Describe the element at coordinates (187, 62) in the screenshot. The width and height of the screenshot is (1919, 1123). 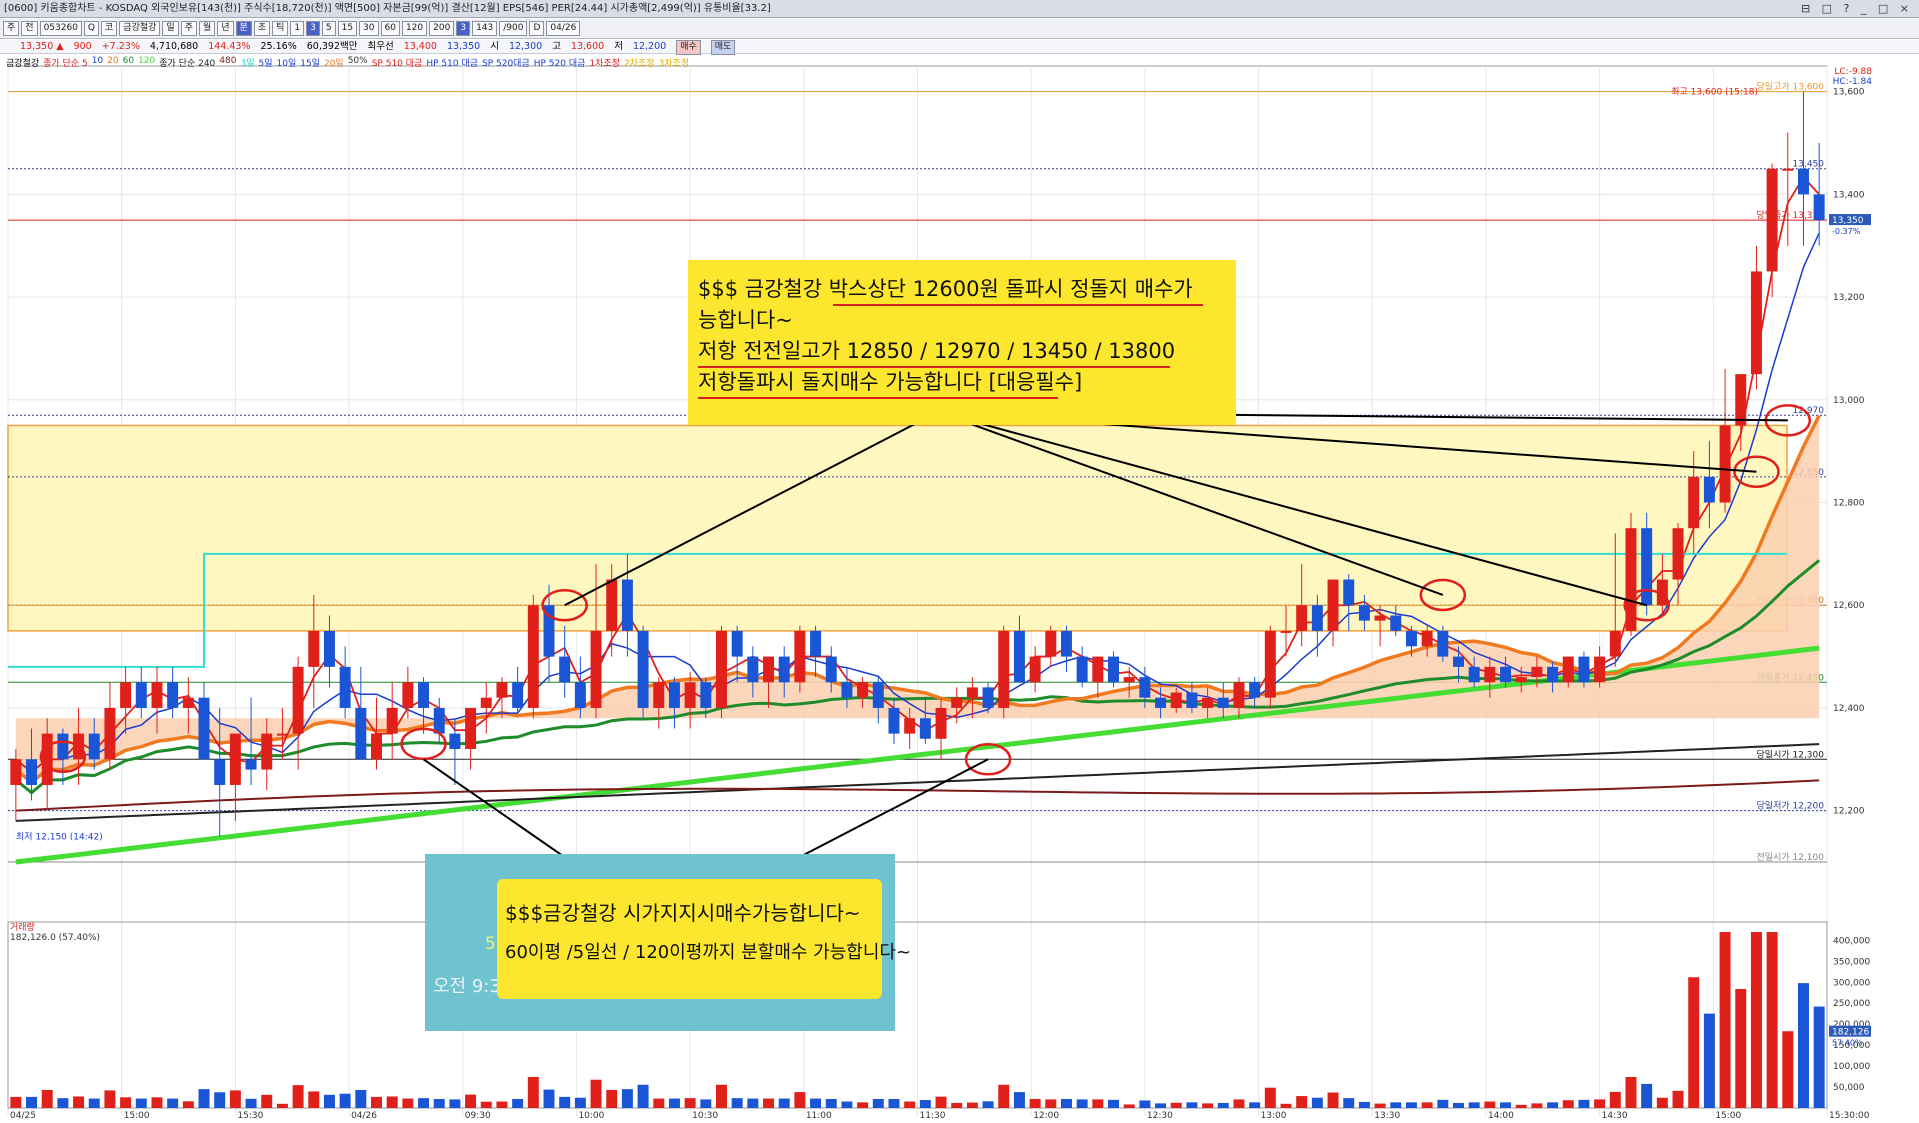
I see `legend-item: 종가 단순 240` at that location.